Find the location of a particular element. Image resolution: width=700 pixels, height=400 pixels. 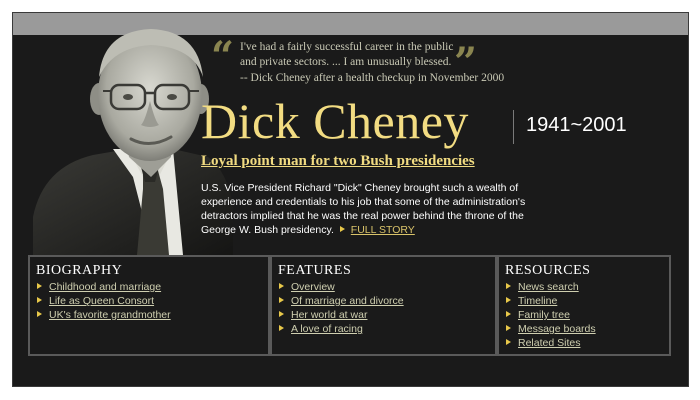

list-item: UK's favorite grandmother is located at coordinates (104, 315).